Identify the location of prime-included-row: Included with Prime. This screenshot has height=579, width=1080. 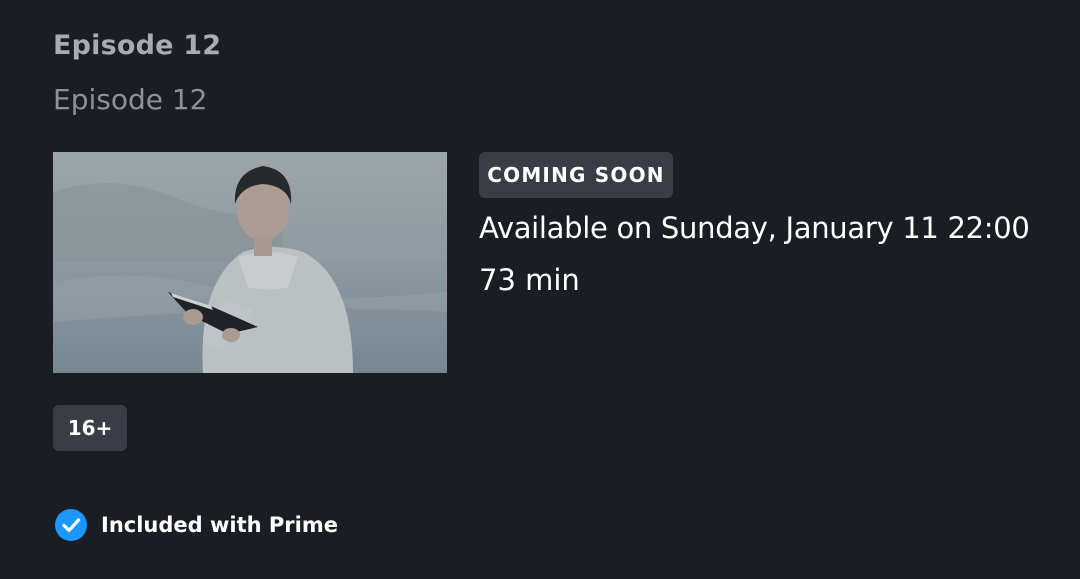
(196, 525).